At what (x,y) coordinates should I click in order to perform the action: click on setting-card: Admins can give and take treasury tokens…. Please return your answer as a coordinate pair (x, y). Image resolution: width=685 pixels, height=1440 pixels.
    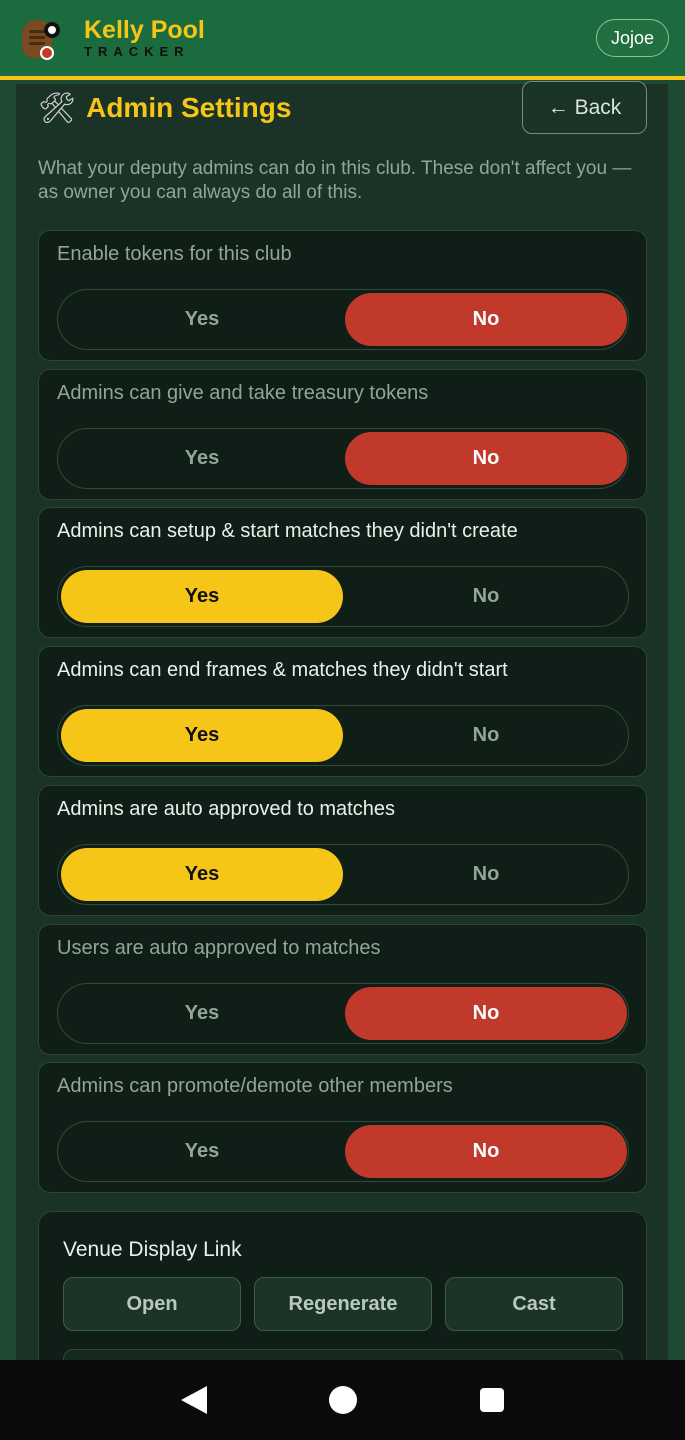
    Looking at the image, I should click on (342, 434).